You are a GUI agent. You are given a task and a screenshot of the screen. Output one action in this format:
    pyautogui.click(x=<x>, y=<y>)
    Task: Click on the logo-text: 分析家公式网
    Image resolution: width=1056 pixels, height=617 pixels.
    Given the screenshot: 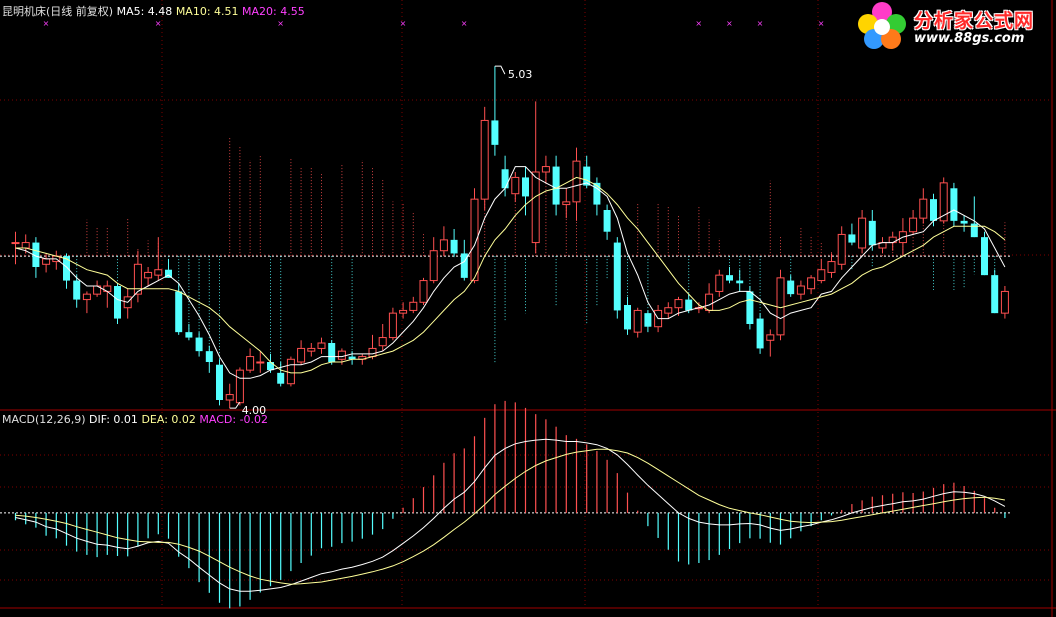 What is the action you would take?
    pyautogui.click(x=974, y=21)
    